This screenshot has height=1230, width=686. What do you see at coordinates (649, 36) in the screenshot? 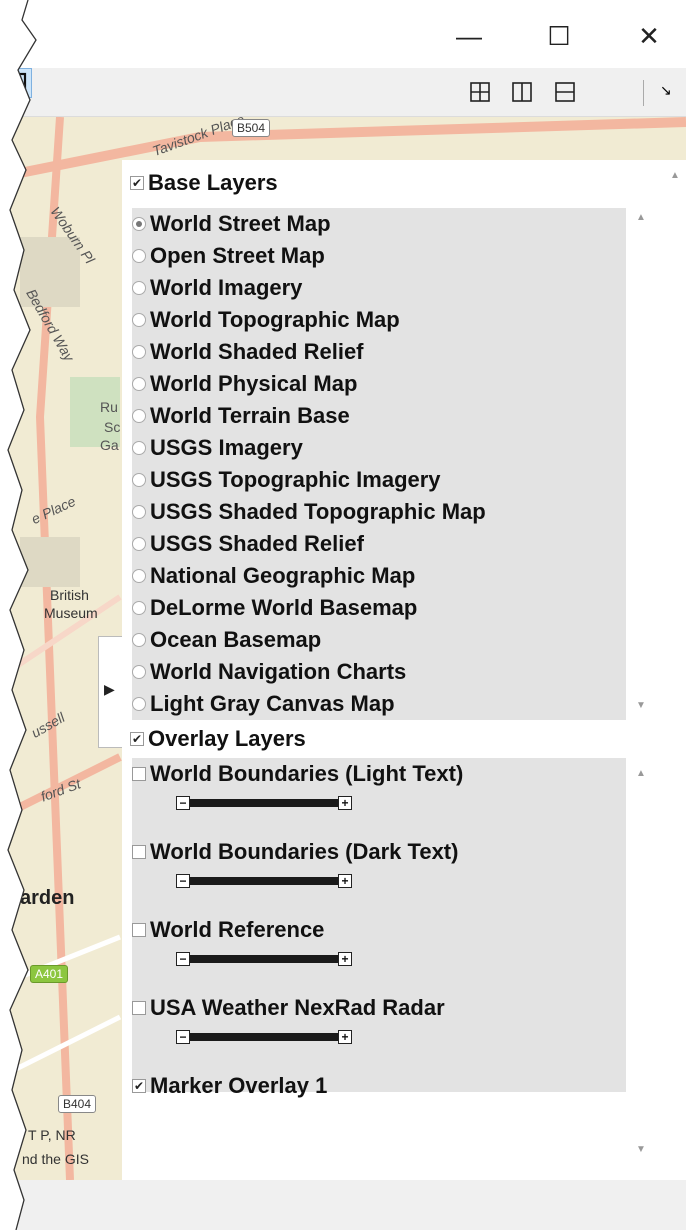
I see `close-button: ✕` at bounding box center [649, 36].